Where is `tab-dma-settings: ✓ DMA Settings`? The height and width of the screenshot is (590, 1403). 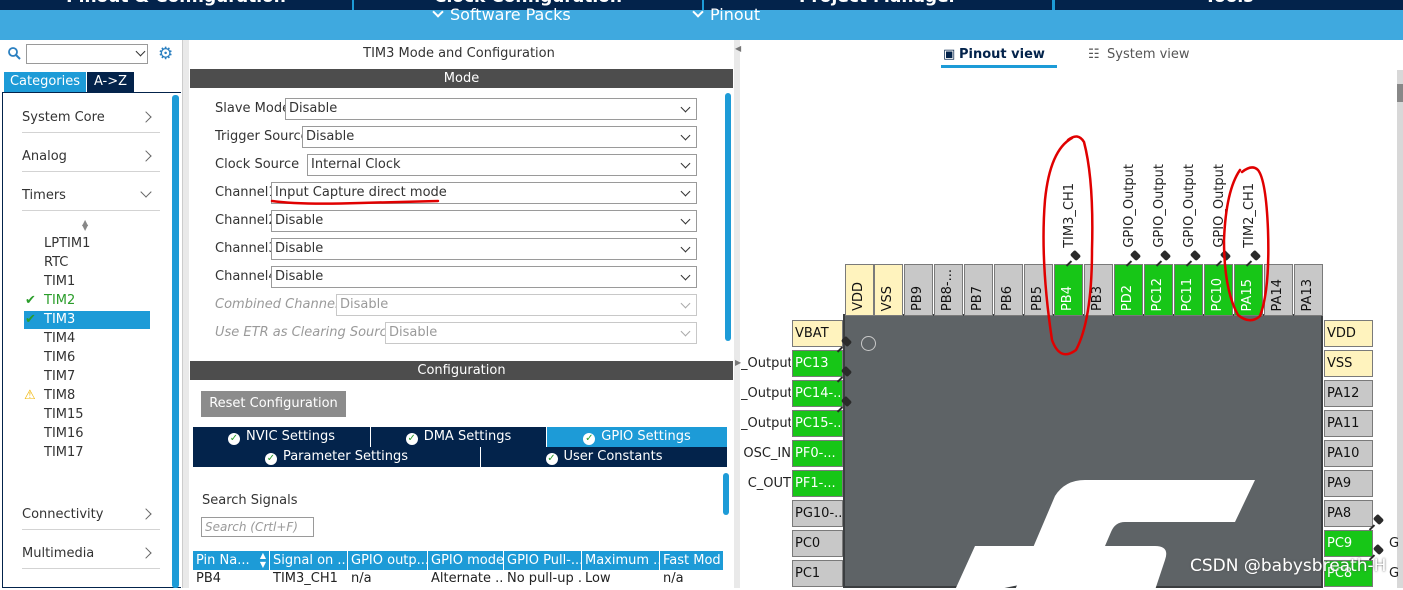
tab-dma-settings: ✓ DMA Settings is located at coordinates (458, 437).